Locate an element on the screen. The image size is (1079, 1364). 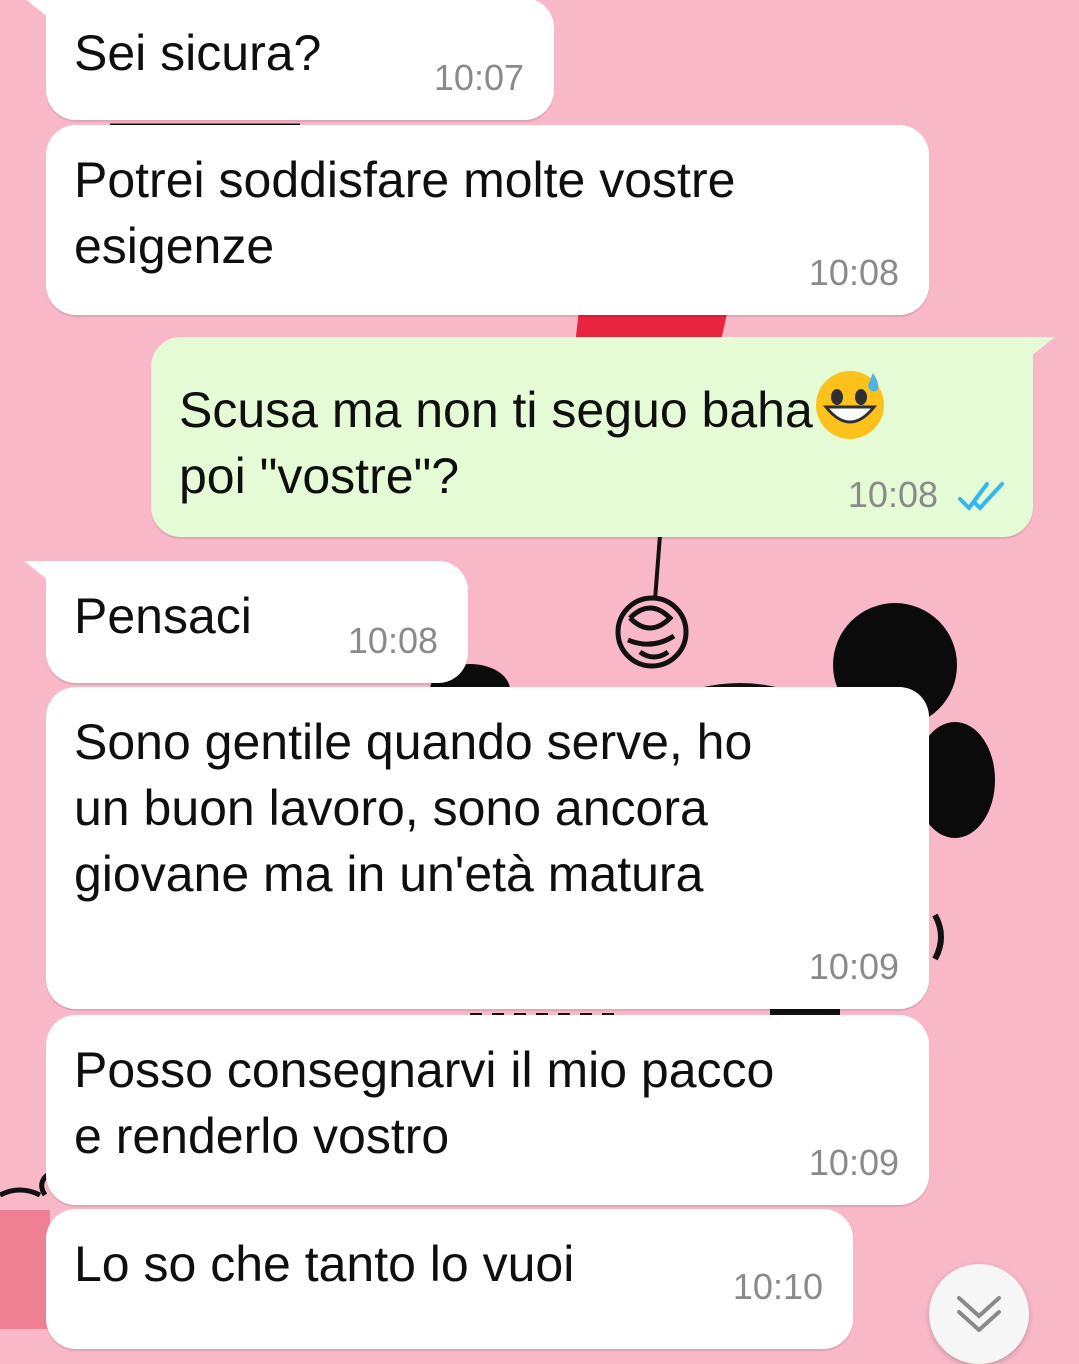
double-check-read-icon is located at coordinates (981, 497).